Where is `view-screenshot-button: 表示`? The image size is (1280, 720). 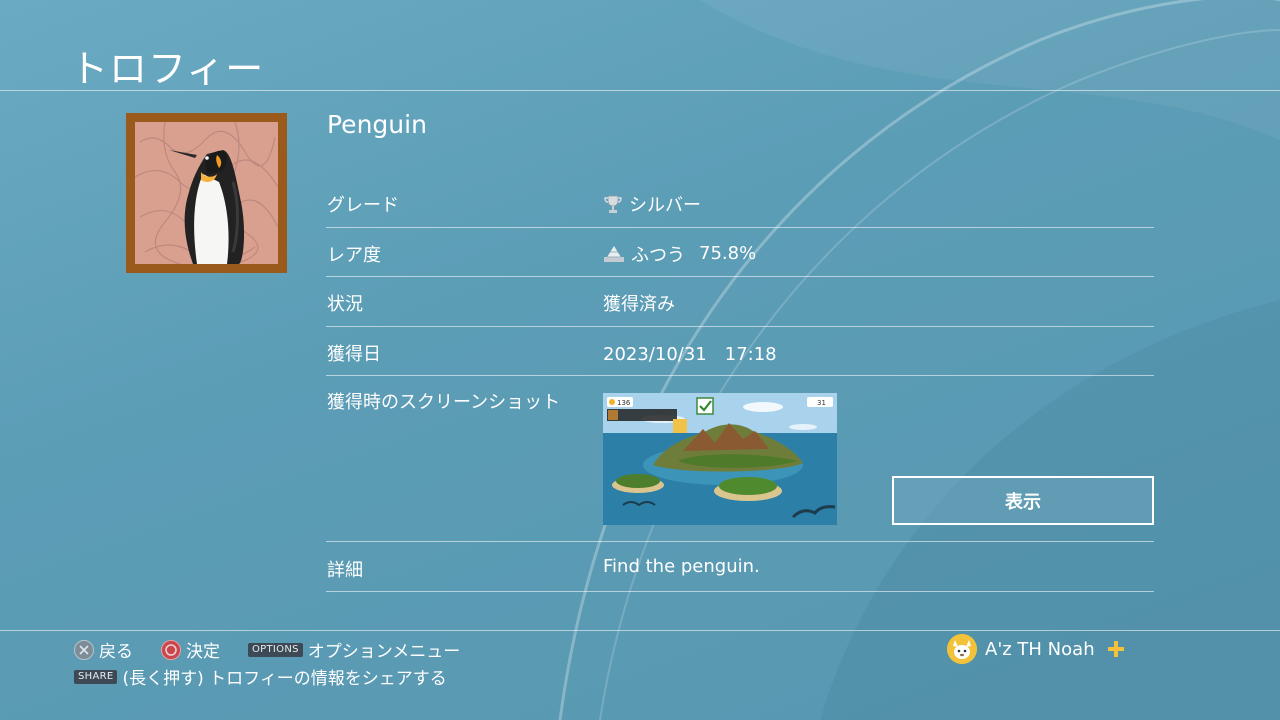
view-screenshot-button: 表示 is located at coordinates (1023, 500).